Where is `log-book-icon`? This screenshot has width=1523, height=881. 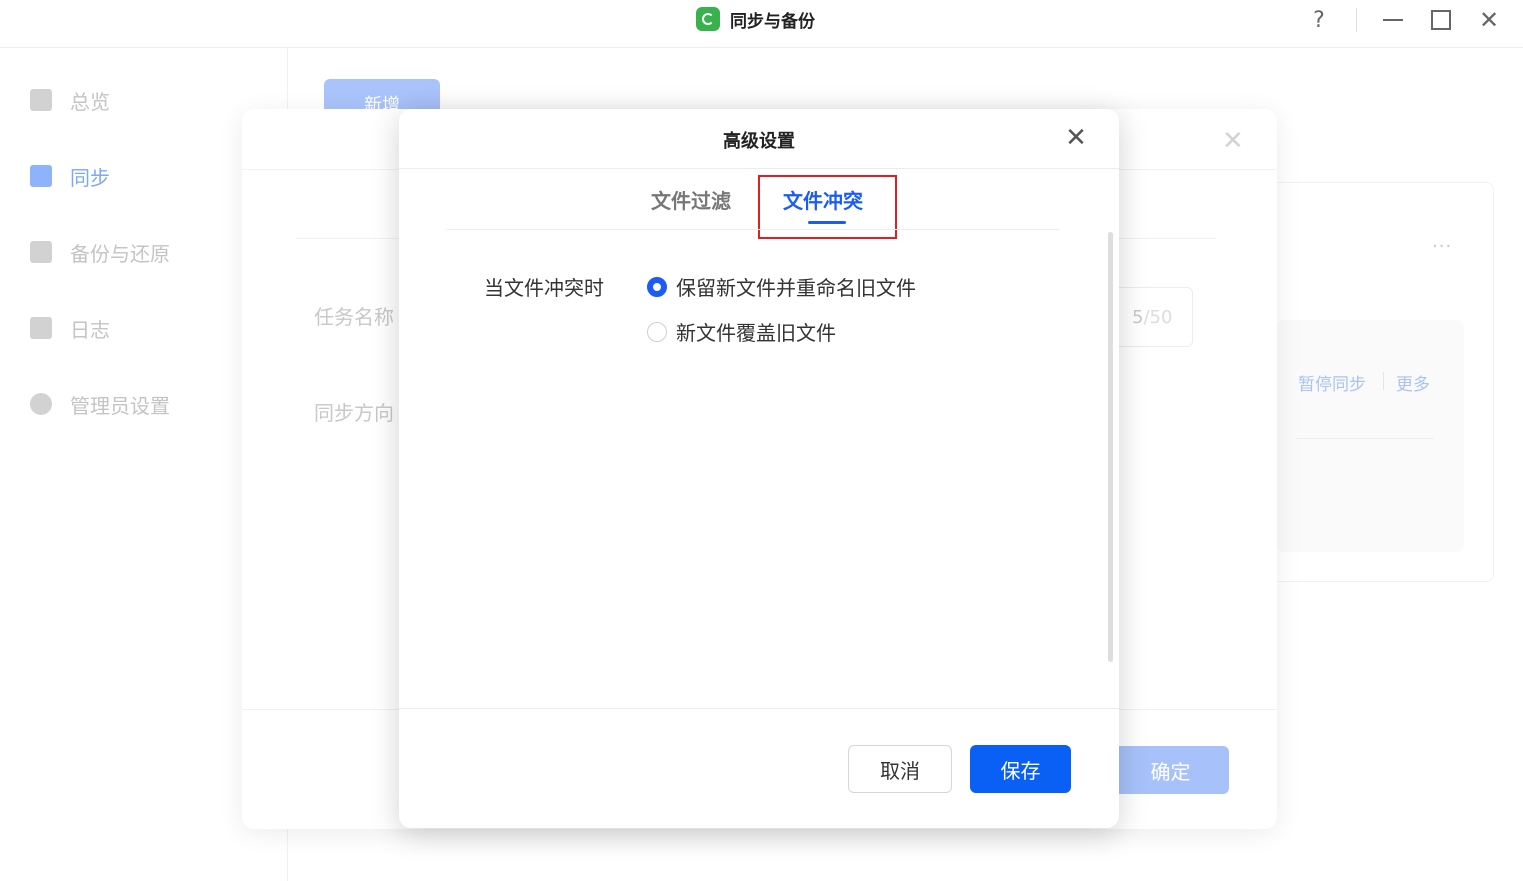
log-book-icon is located at coordinates (41, 328).